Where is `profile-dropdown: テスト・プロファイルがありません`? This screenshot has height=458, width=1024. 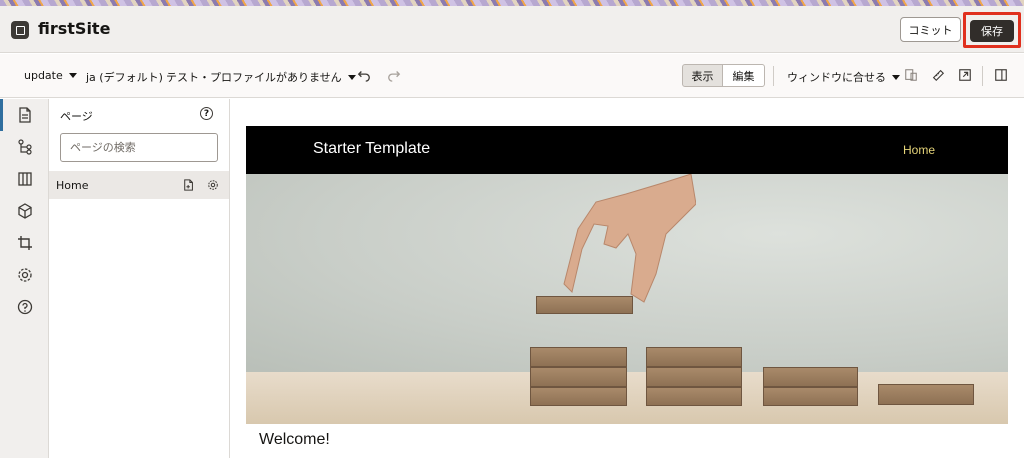
profile-dropdown: テスト・プロファイルがありません is located at coordinates (261, 77).